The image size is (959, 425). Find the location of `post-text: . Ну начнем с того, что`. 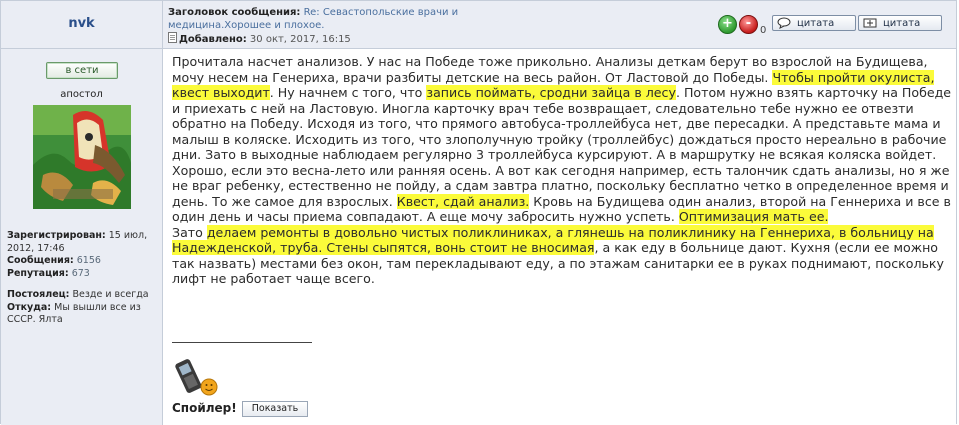

post-text: . Ну начнем с того, что is located at coordinates (348, 92).